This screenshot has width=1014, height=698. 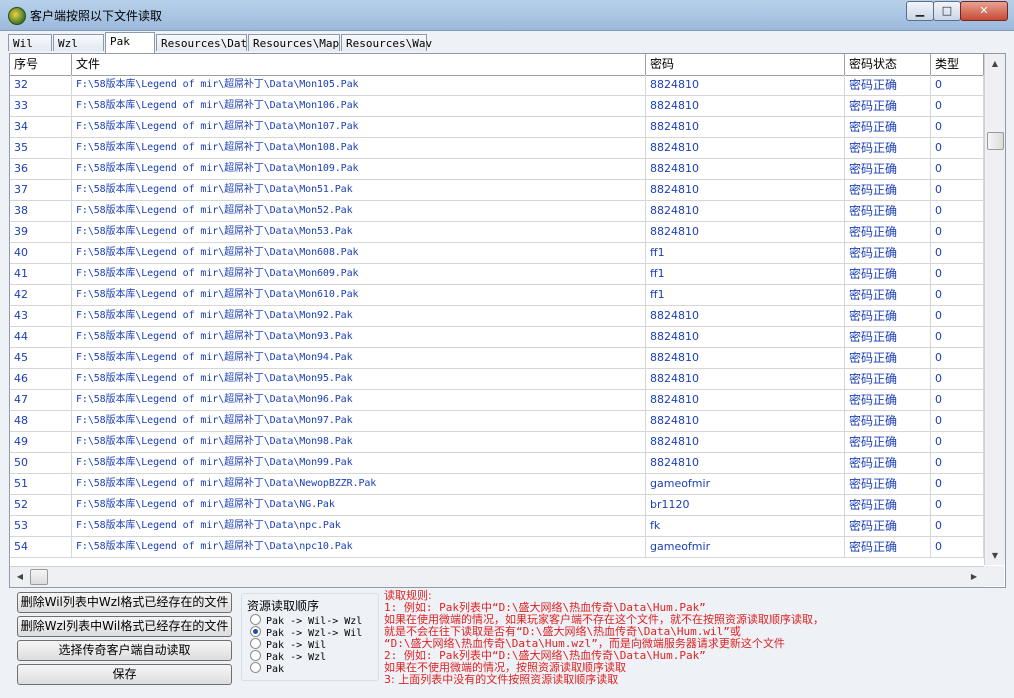 I want to click on order-option-1: Pak -> Wil-> Wzl, so click(x=306, y=620).